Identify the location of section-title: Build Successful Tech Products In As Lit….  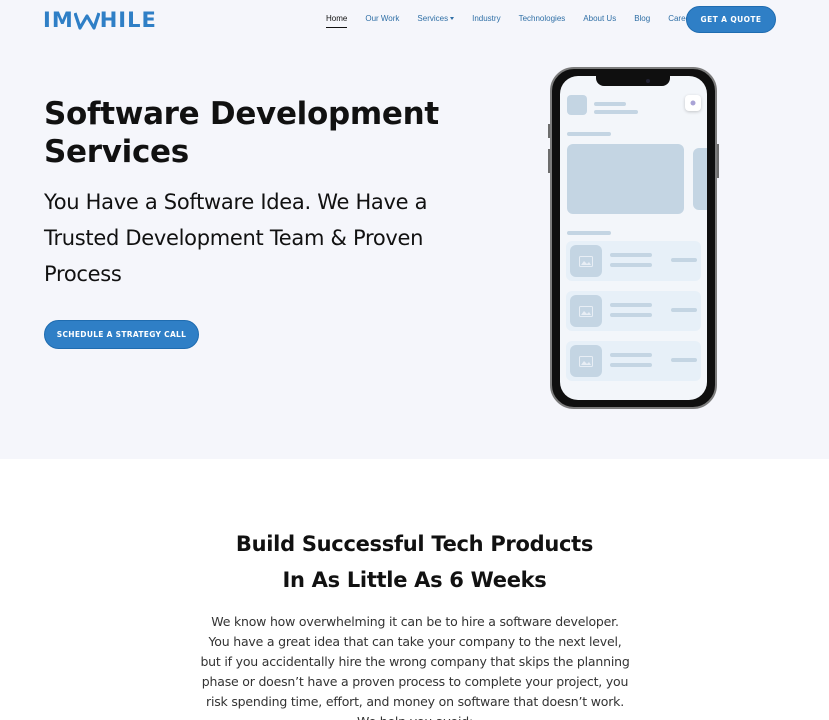
(414, 562).